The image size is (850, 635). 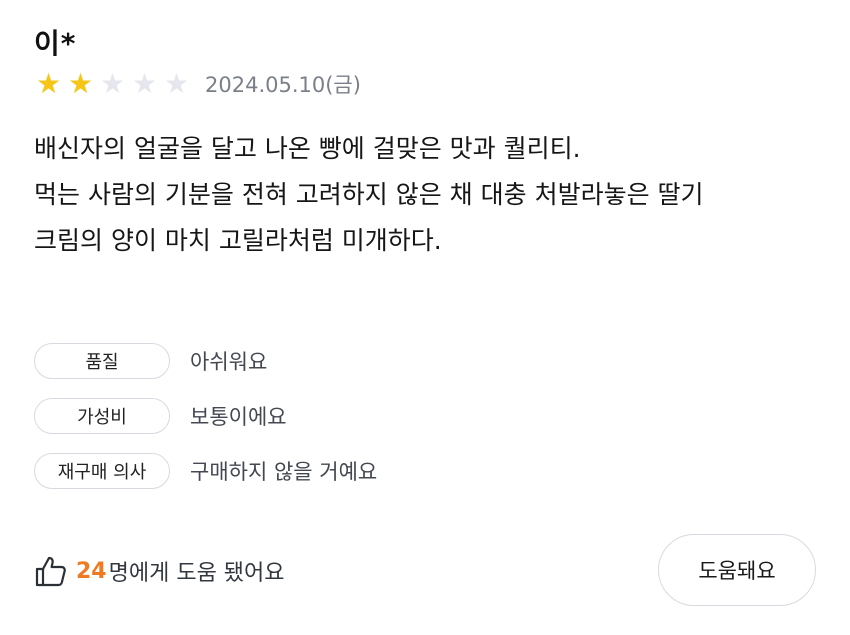 I want to click on attribute-value: 구매하지 않을 거예요, so click(x=284, y=472).